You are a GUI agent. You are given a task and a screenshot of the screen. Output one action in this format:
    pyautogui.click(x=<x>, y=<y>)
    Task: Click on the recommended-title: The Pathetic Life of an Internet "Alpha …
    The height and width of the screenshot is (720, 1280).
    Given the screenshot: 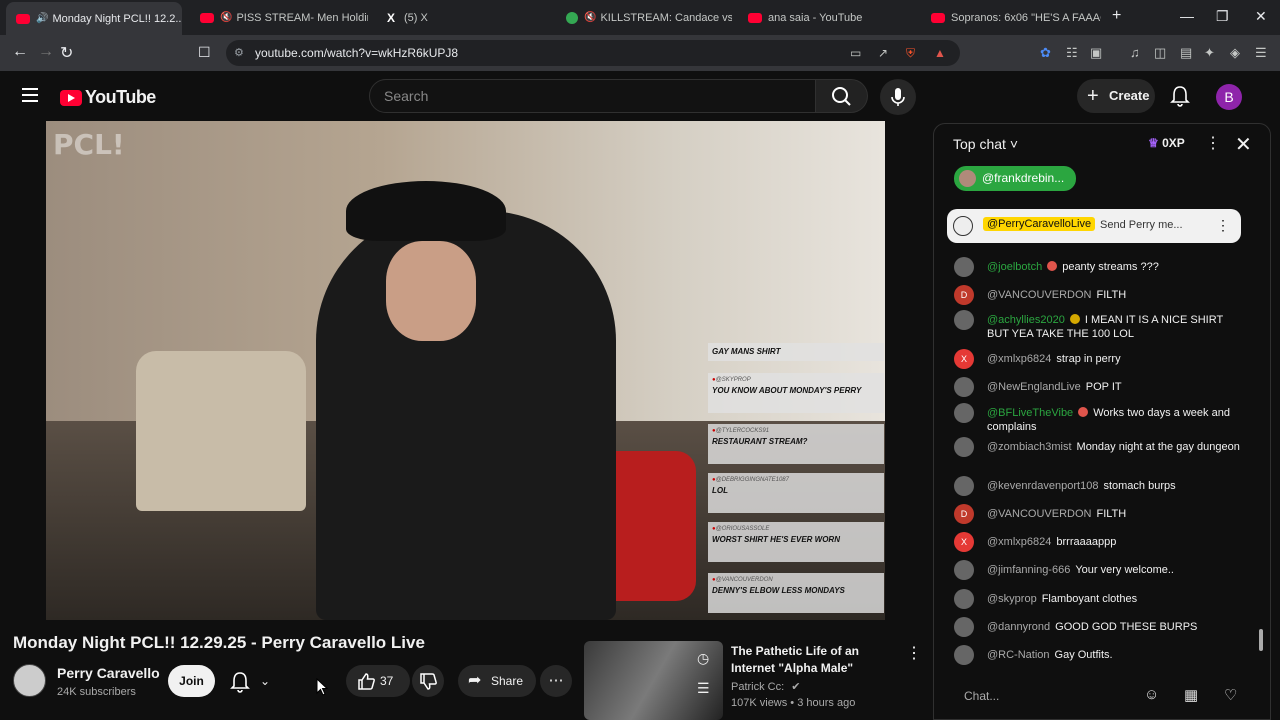 What is the action you would take?
    pyautogui.click(x=818, y=660)
    